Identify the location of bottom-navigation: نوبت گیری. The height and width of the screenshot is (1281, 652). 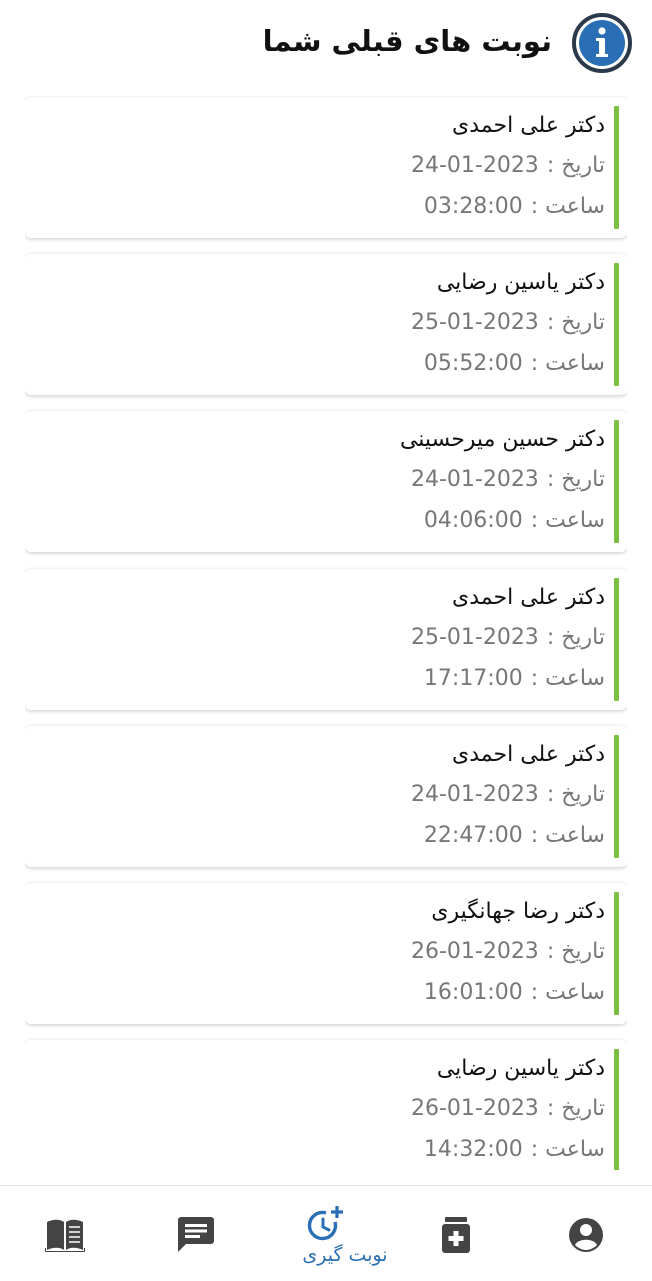
(326, 1232).